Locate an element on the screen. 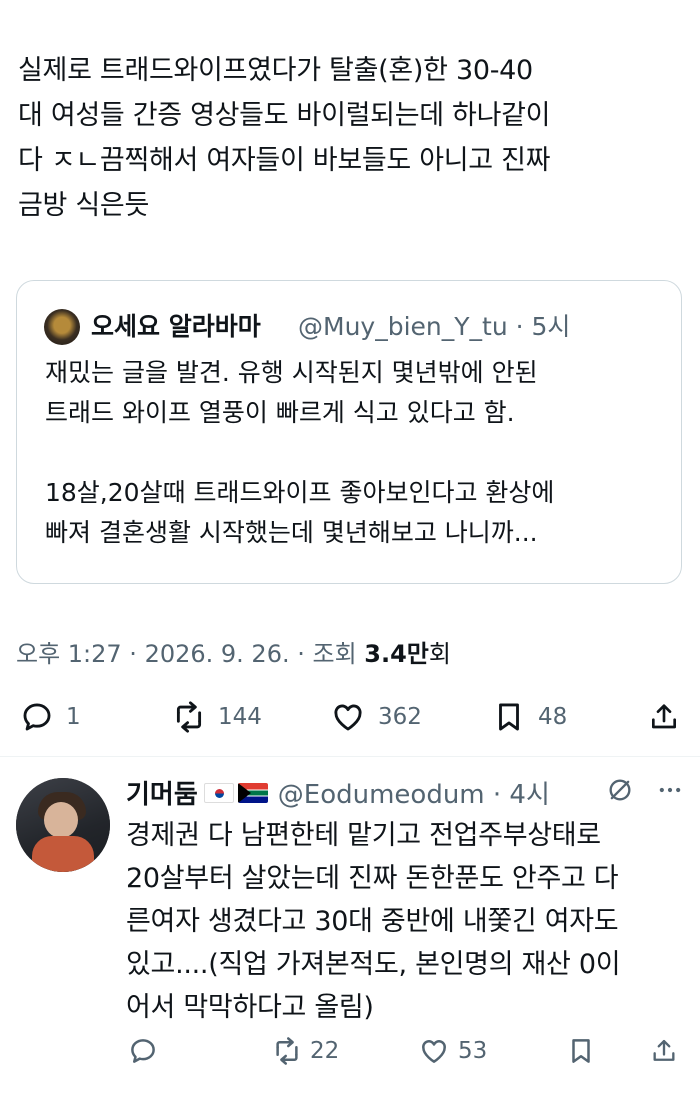 The width and height of the screenshot is (700, 1096). flag-emojis is located at coordinates (235, 792).